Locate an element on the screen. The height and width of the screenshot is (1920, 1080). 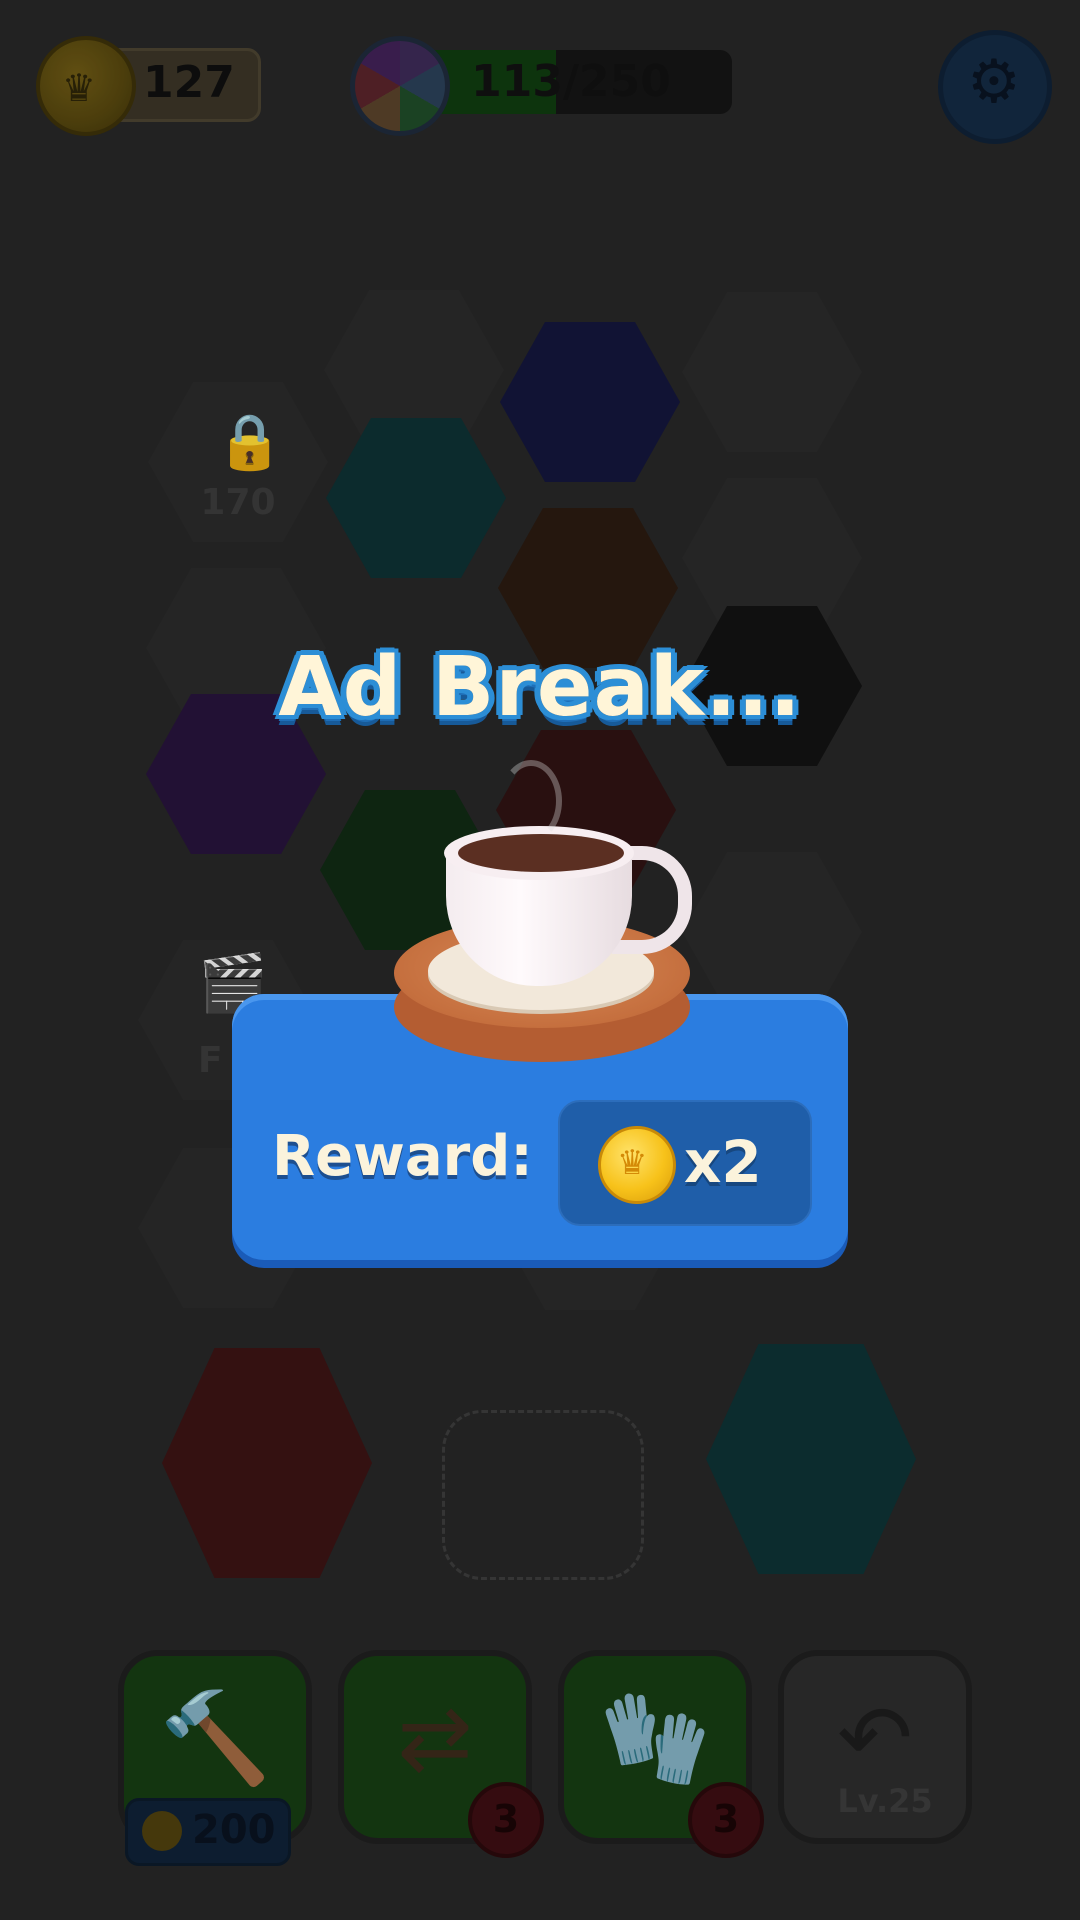
coin-crown-icon: ♛ is located at coordinates (637, 1165).